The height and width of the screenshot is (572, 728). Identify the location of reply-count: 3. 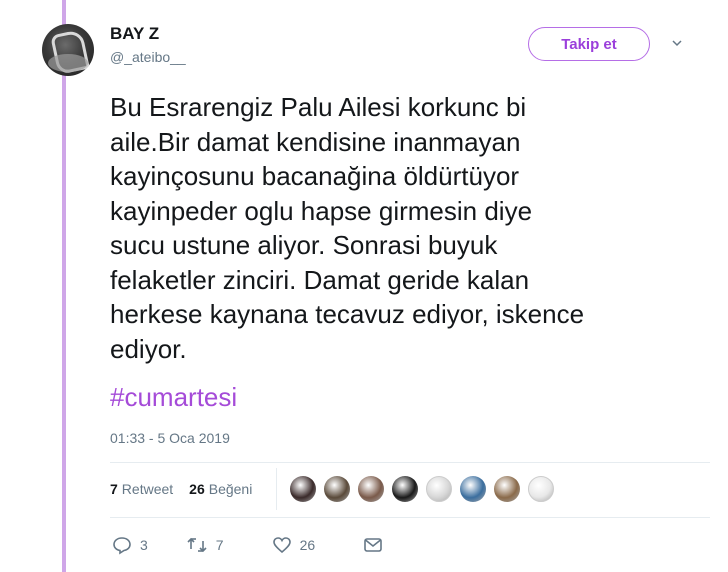
(144, 545).